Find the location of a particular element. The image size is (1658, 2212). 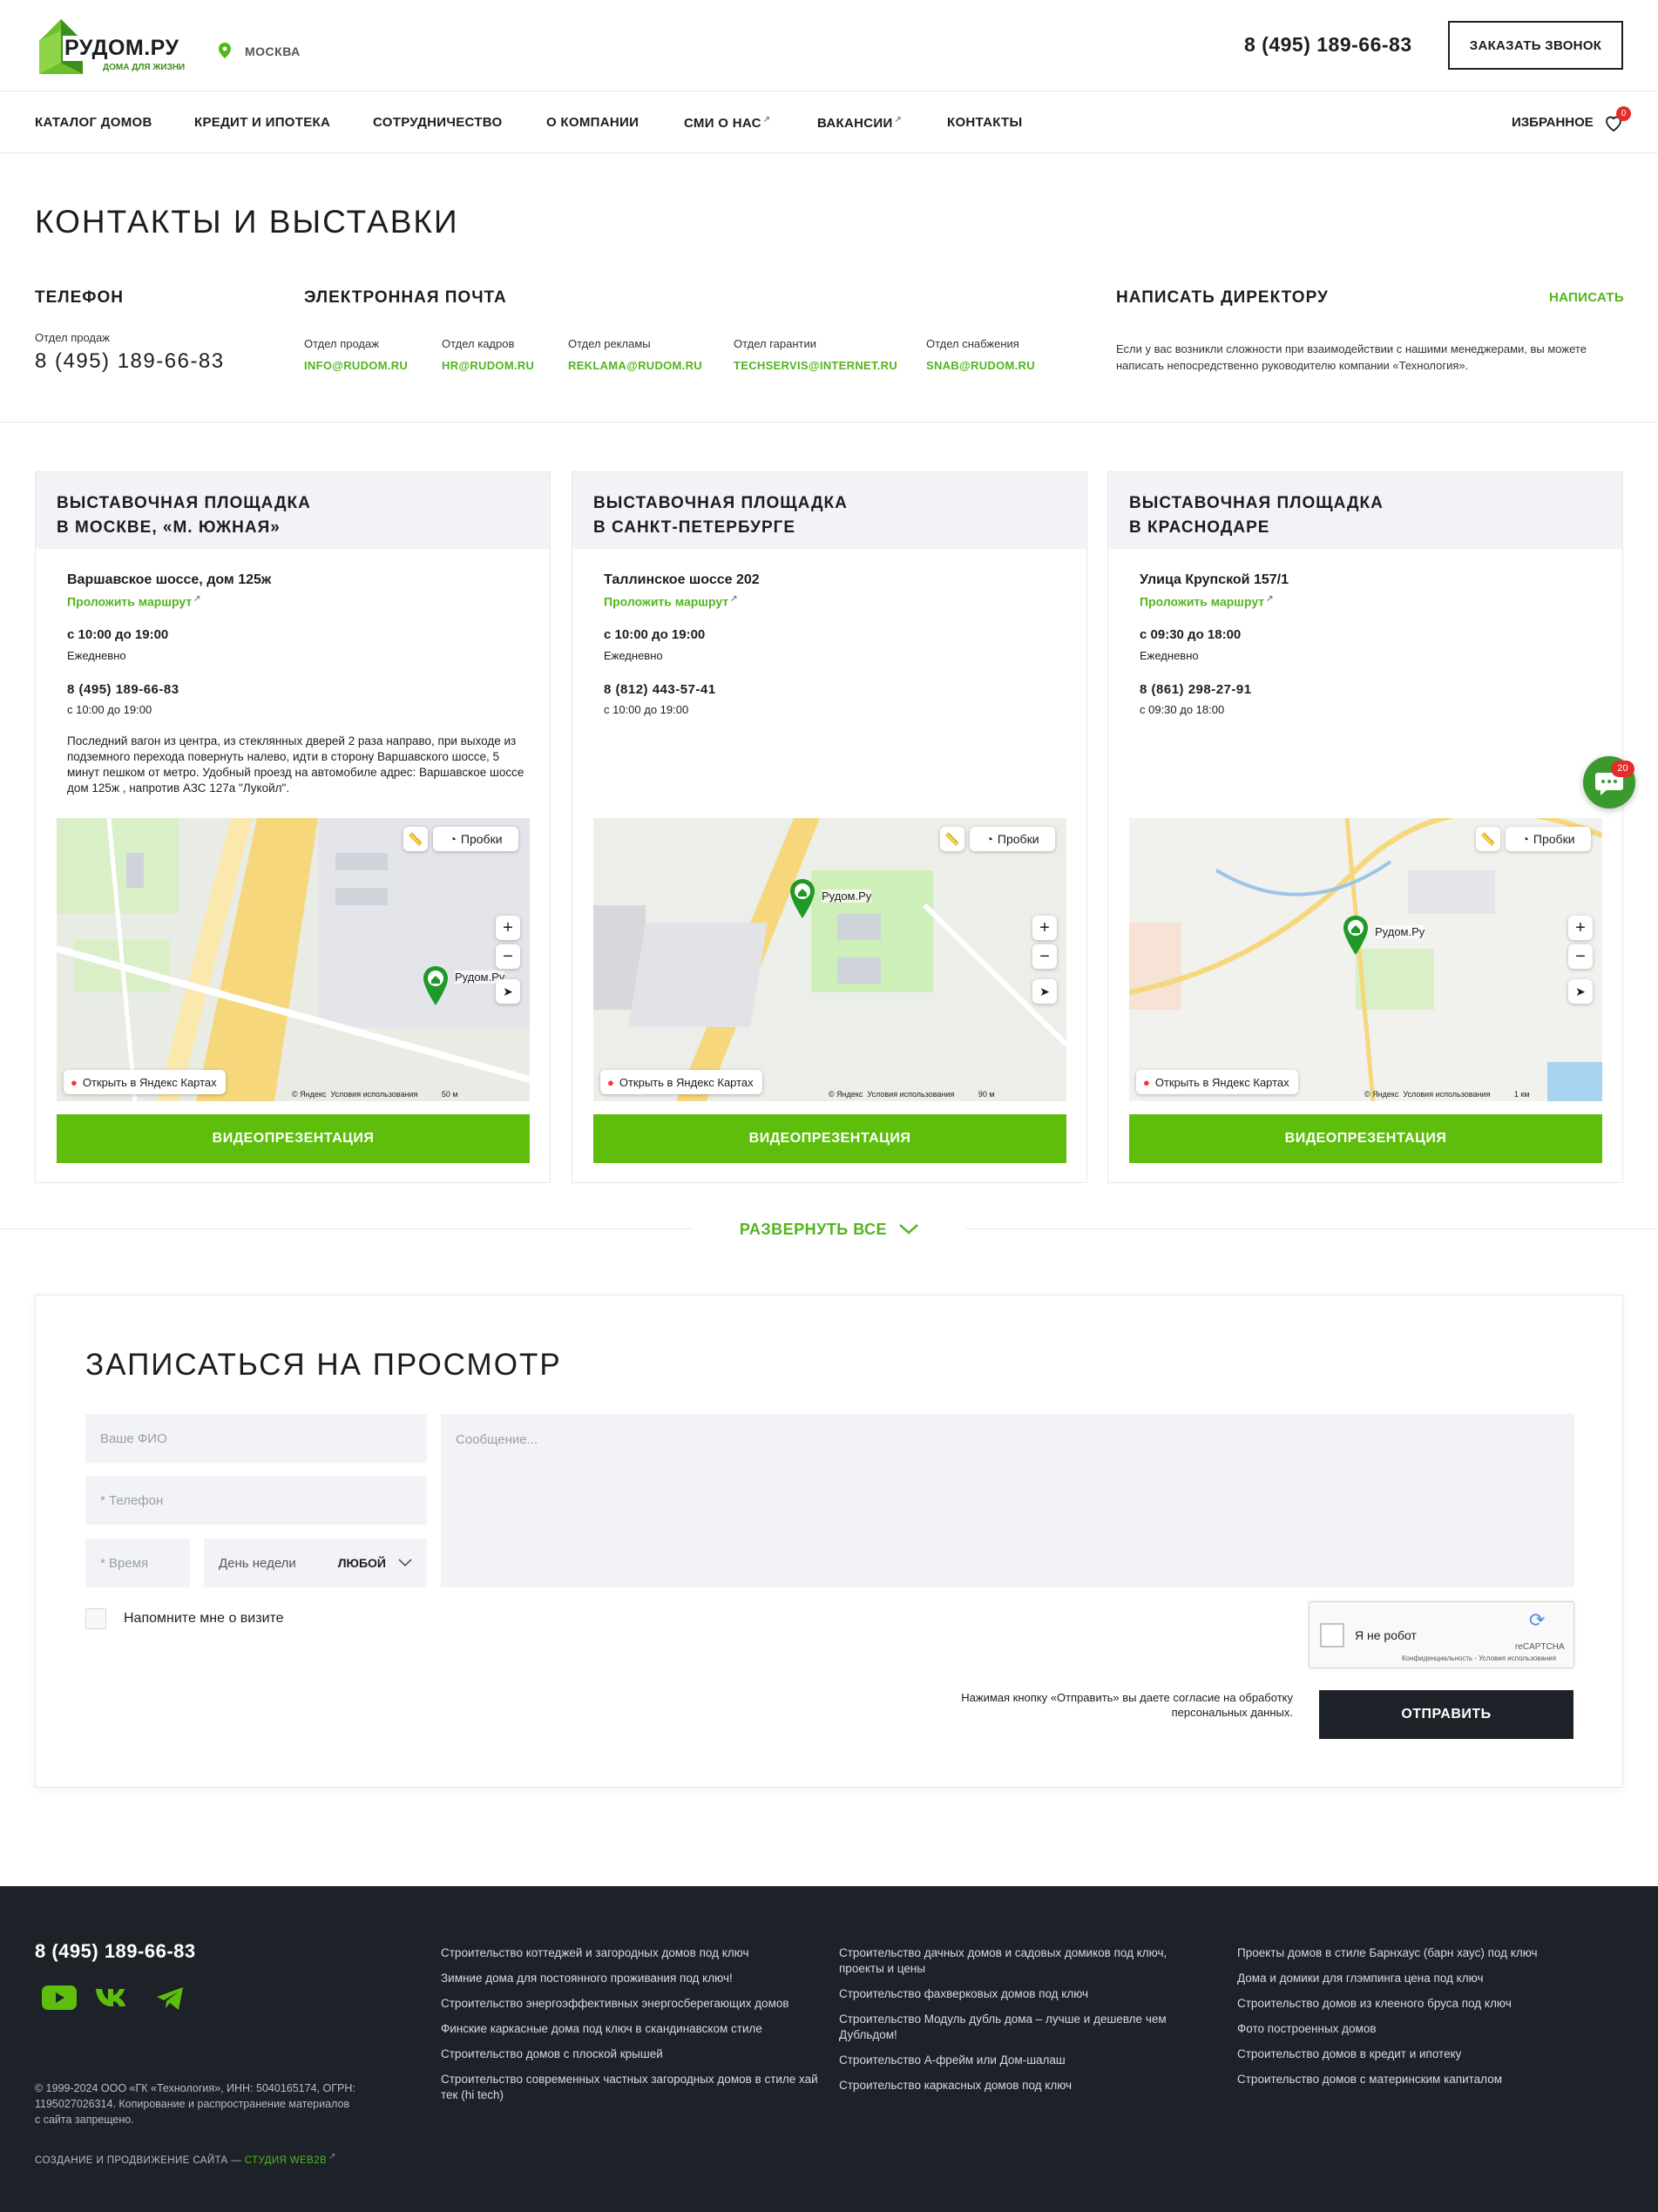

card-phone: 8 (861) 298-27-91 is located at coordinates (1196, 689).